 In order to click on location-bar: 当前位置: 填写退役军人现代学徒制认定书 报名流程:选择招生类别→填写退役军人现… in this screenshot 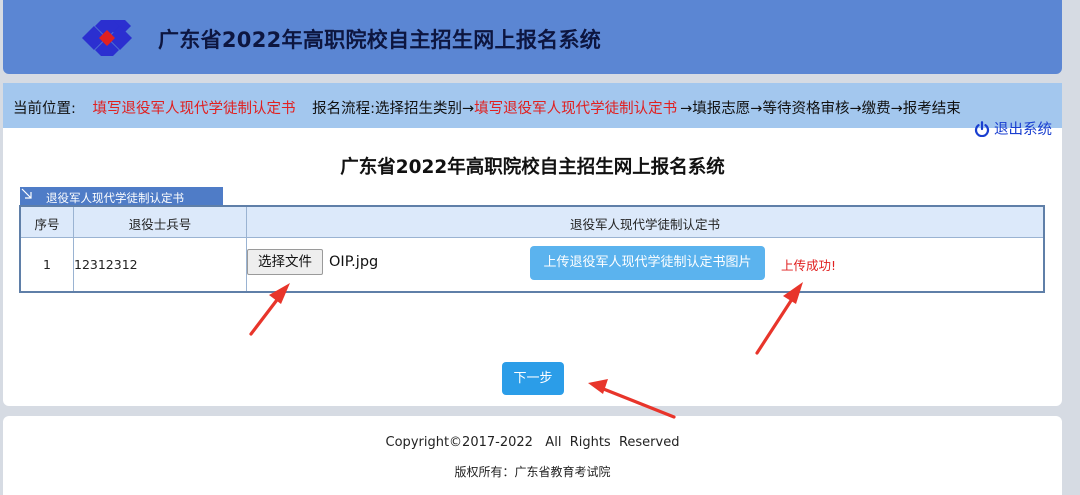, I will do `click(532, 110)`.